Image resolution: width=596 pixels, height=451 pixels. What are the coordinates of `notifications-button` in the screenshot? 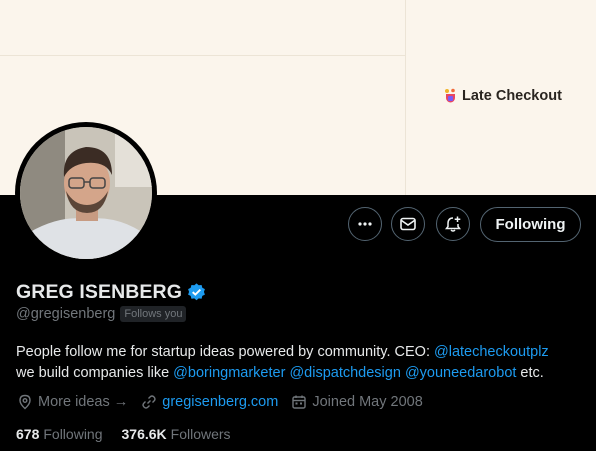 It's located at (453, 224).